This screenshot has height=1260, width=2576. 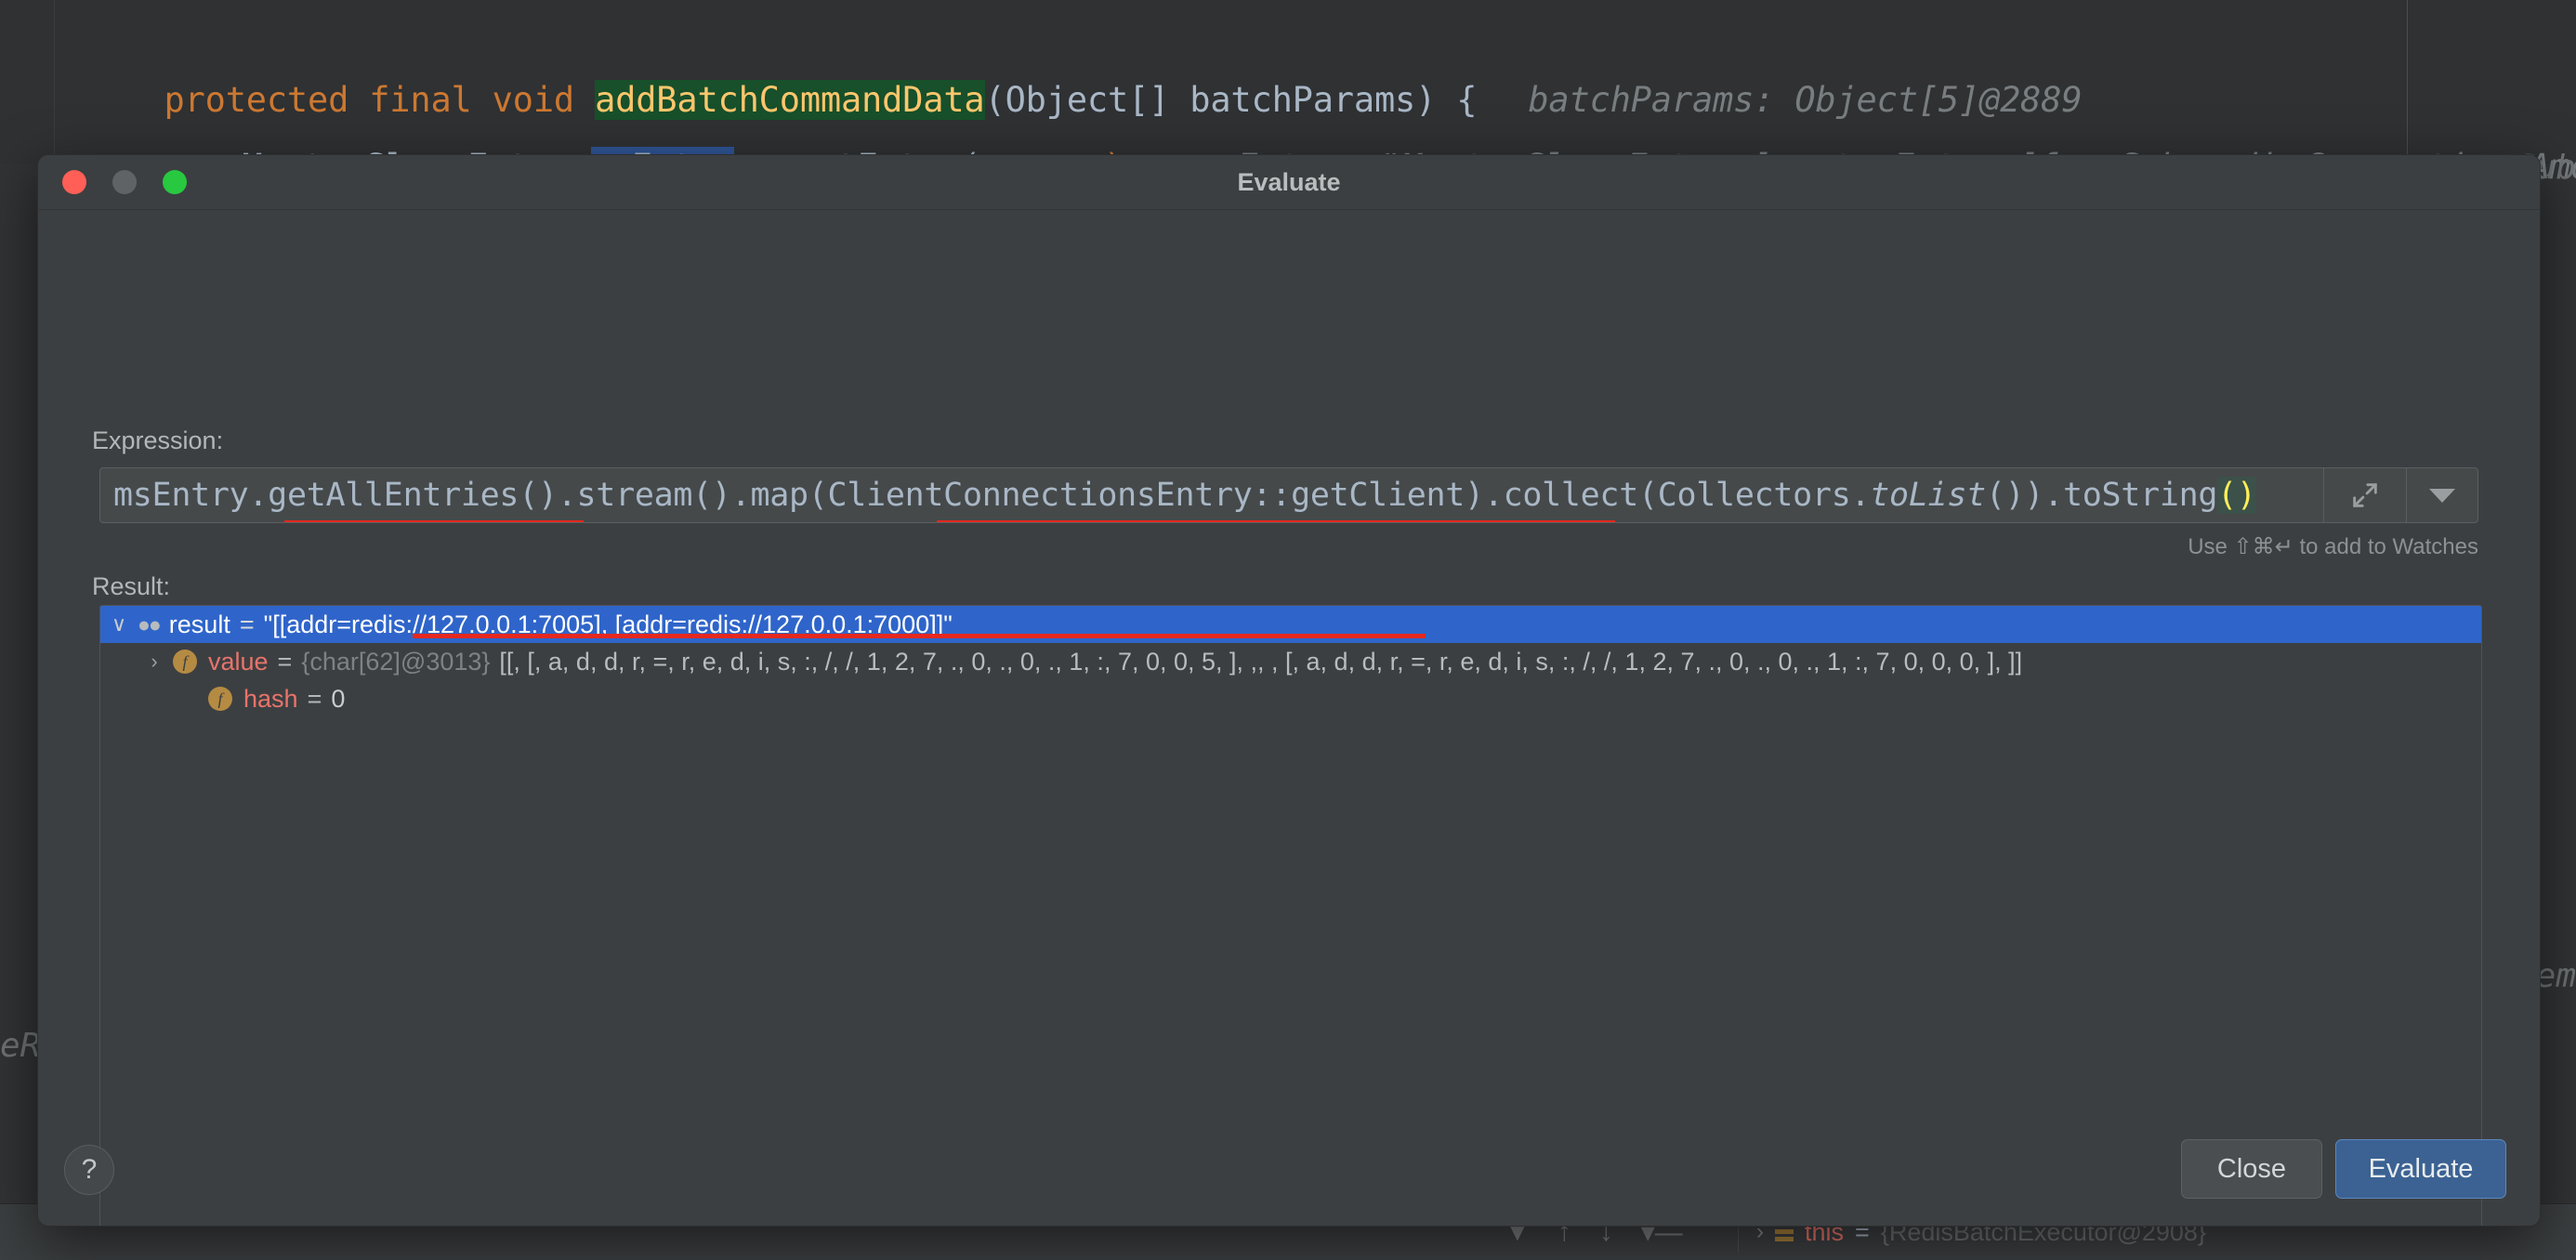 What do you see at coordinates (1290, 698) in the screenshot?
I see `tree-row-hash: f hash = 0` at bounding box center [1290, 698].